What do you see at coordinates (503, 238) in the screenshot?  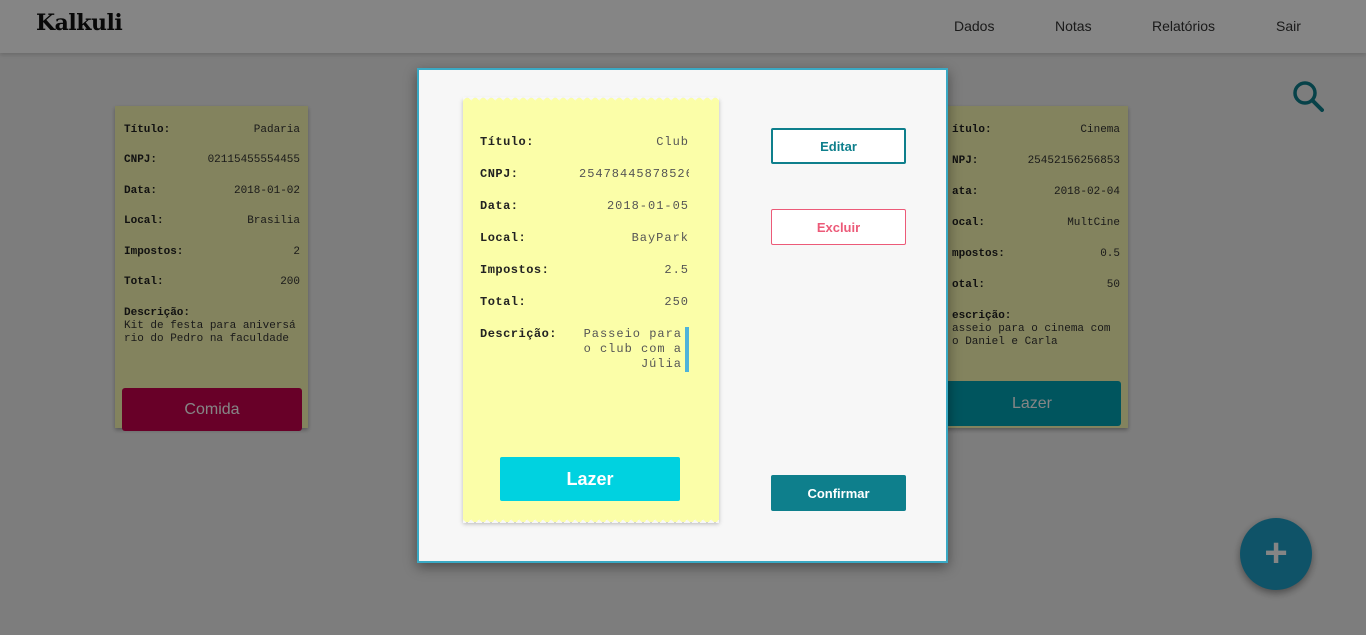 I see `row-label: Local:` at bounding box center [503, 238].